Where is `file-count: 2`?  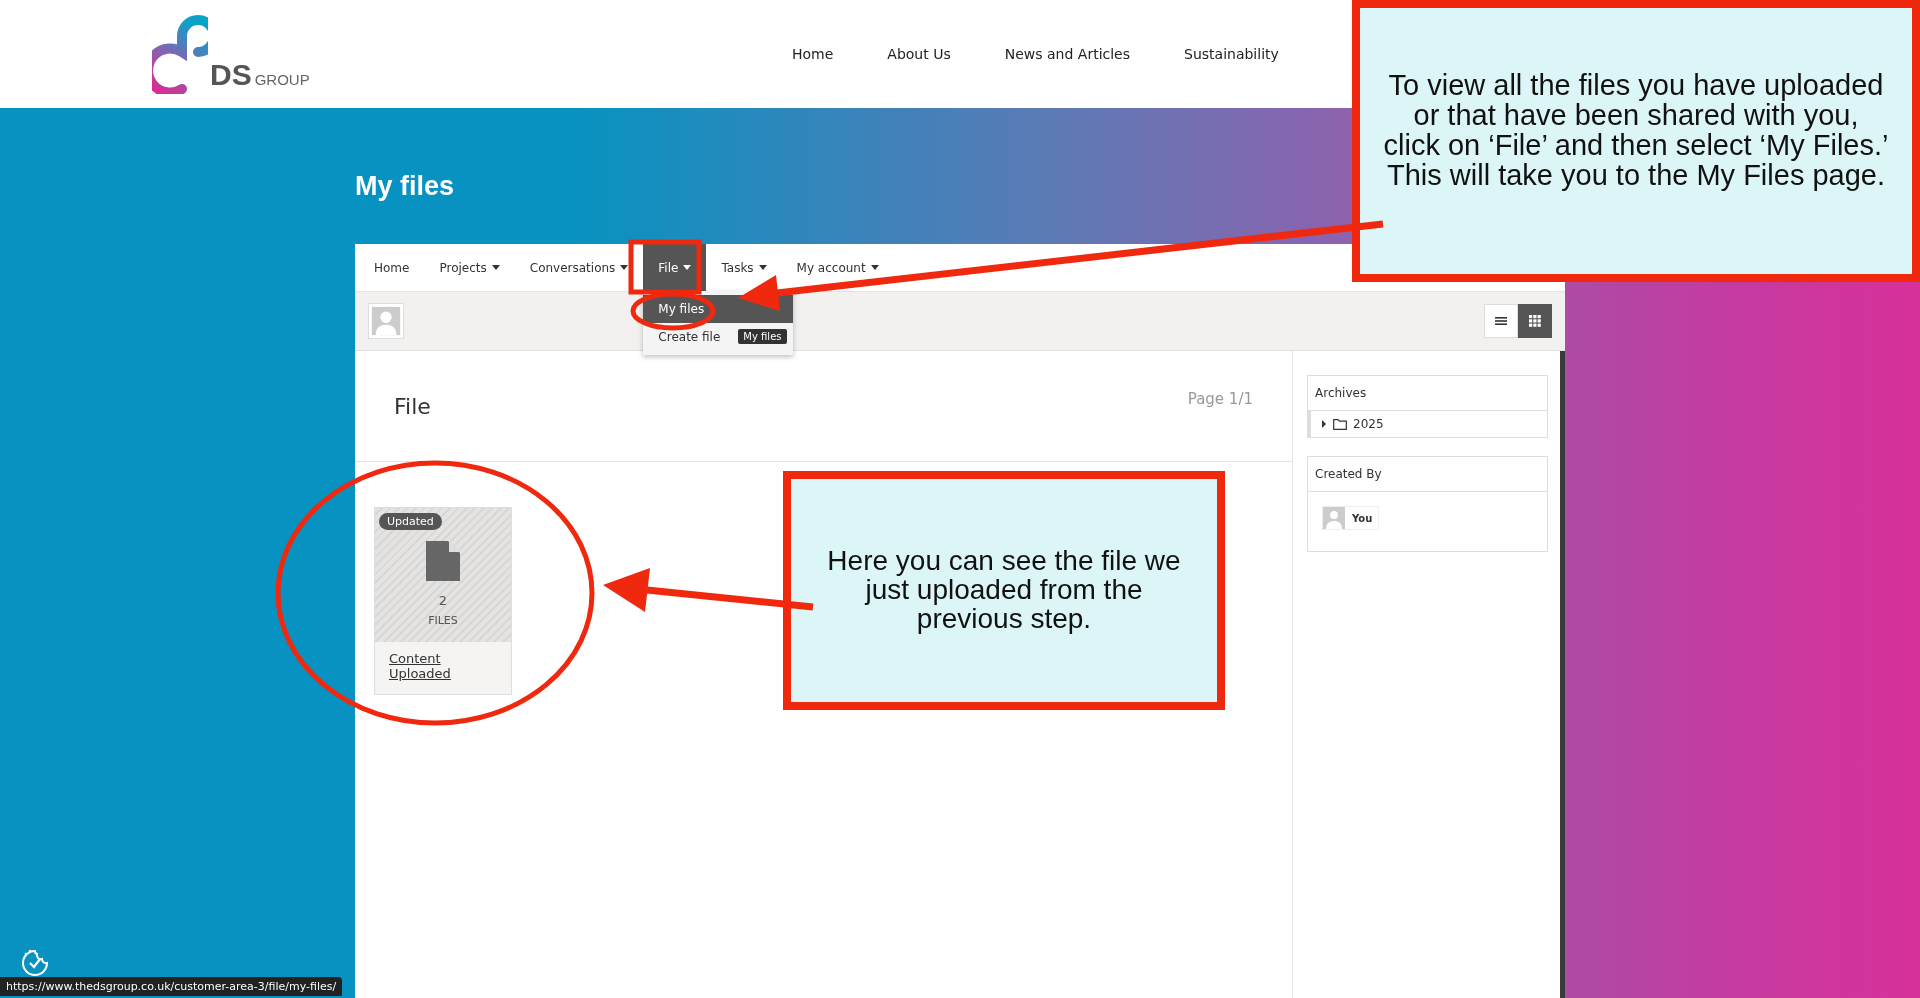 file-count: 2 is located at coordinates (443, 600).